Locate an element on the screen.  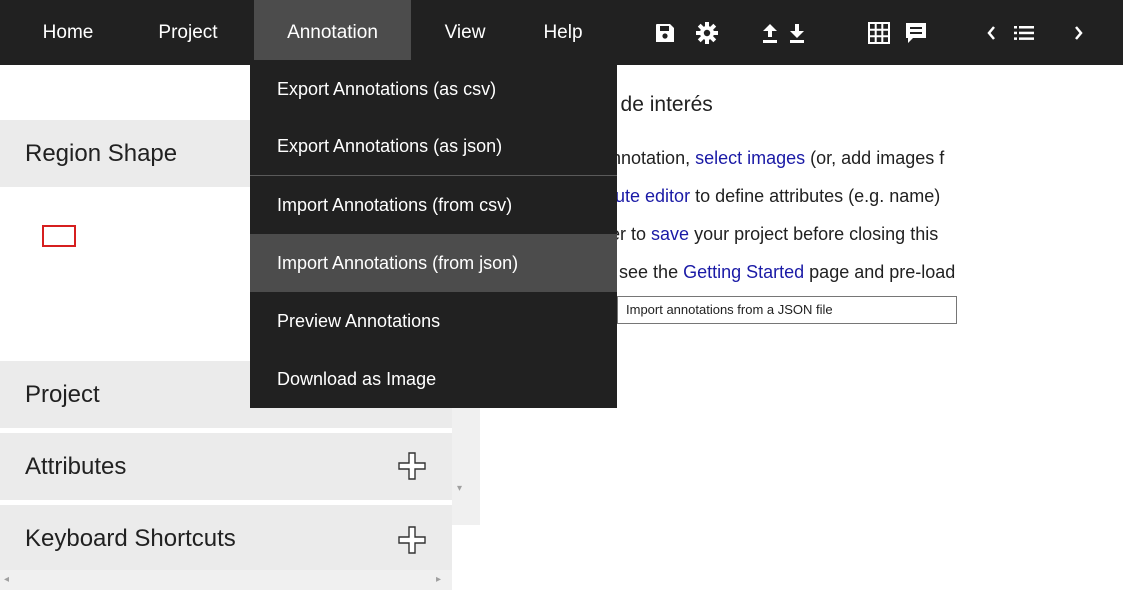
horizontal-scrollbar: ◂ ▸ is located at coordinates (226, 580).